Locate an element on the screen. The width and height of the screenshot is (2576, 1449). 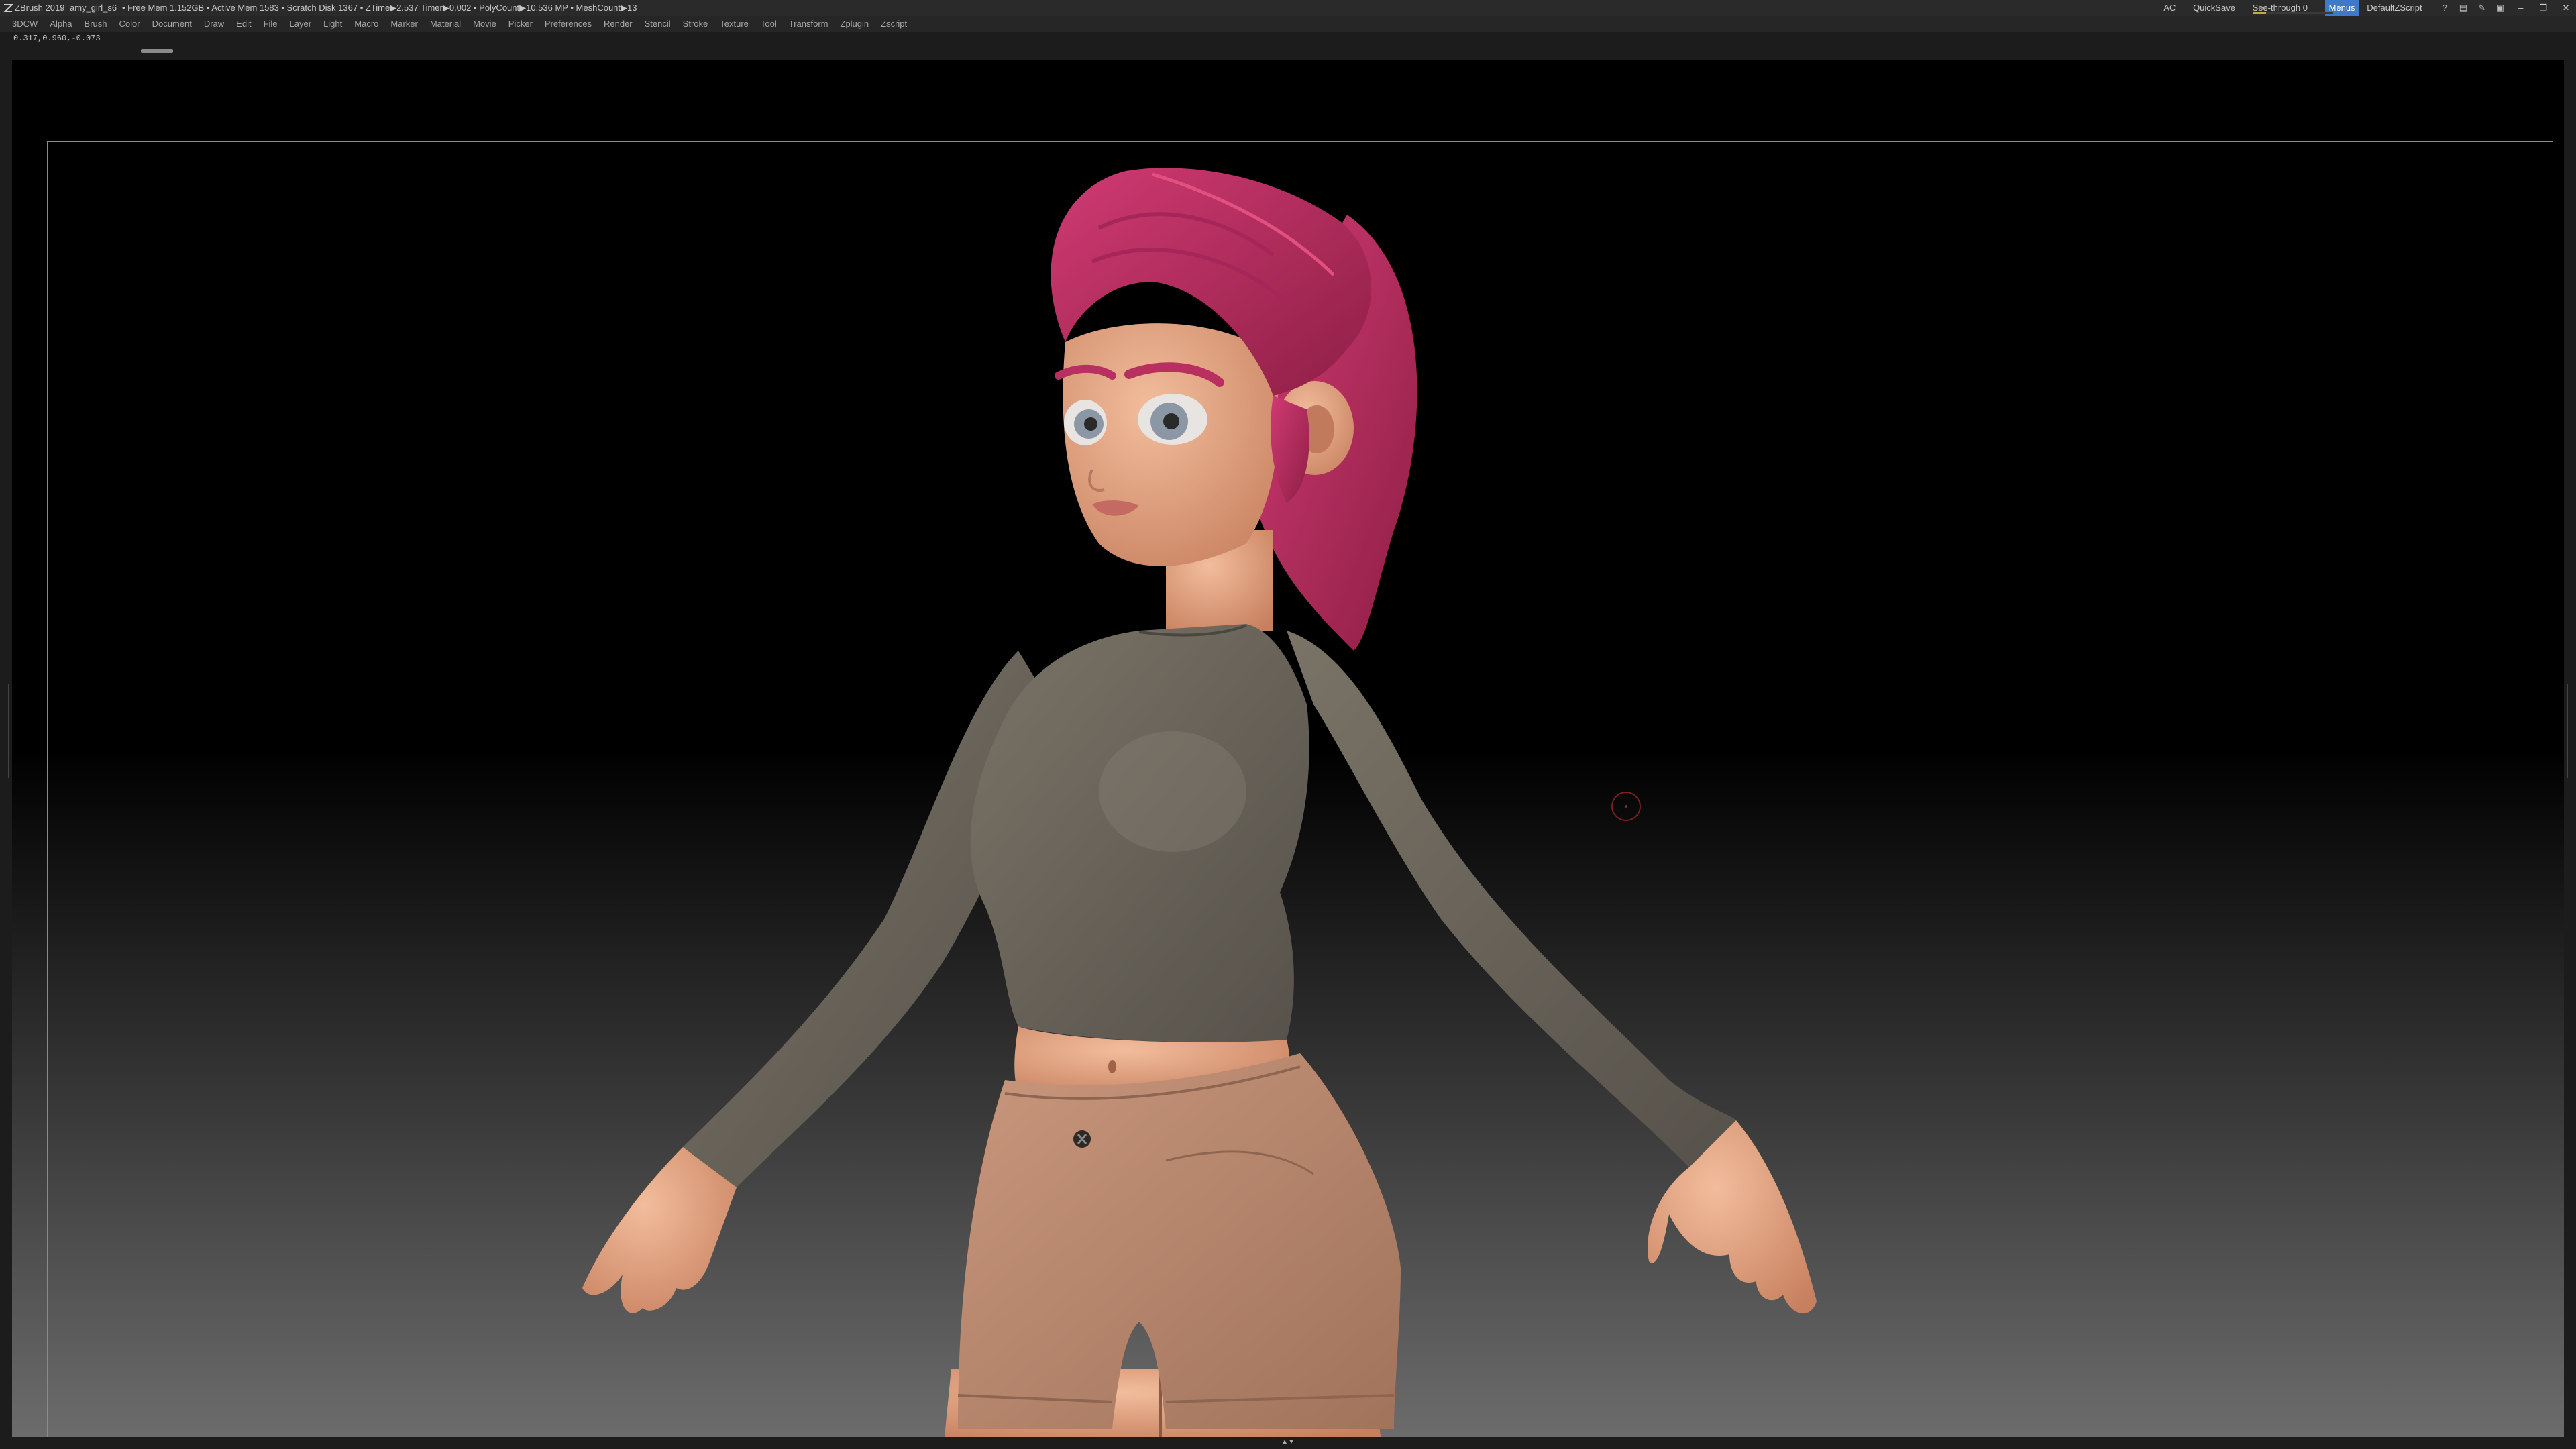
face is located at coordinates (1171, 444).